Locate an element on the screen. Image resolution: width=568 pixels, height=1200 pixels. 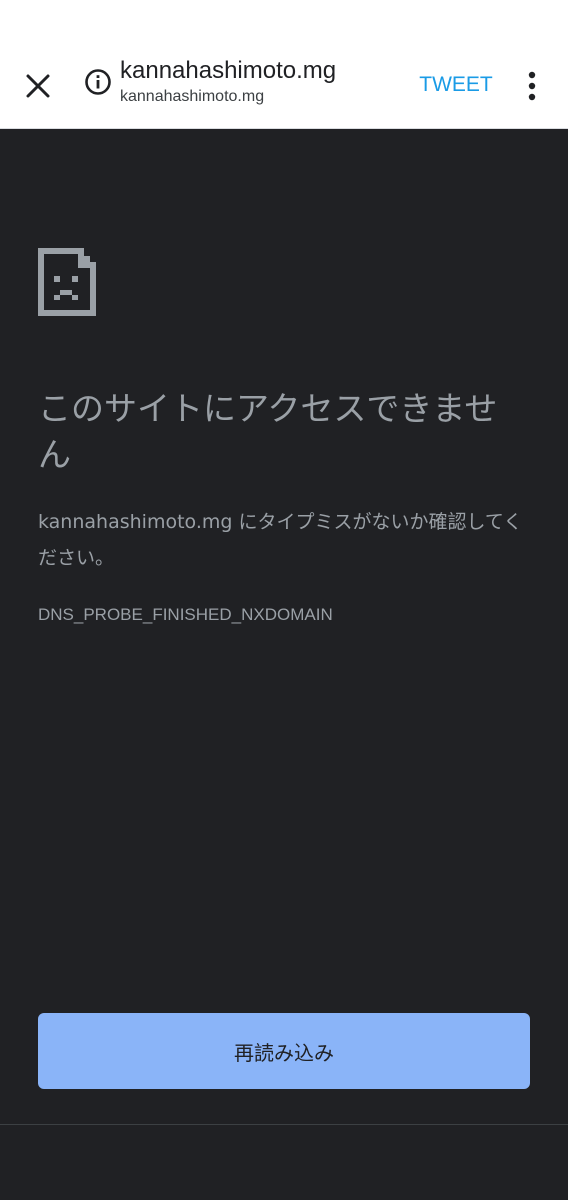
close-icon is located at coordinates (38, 86).